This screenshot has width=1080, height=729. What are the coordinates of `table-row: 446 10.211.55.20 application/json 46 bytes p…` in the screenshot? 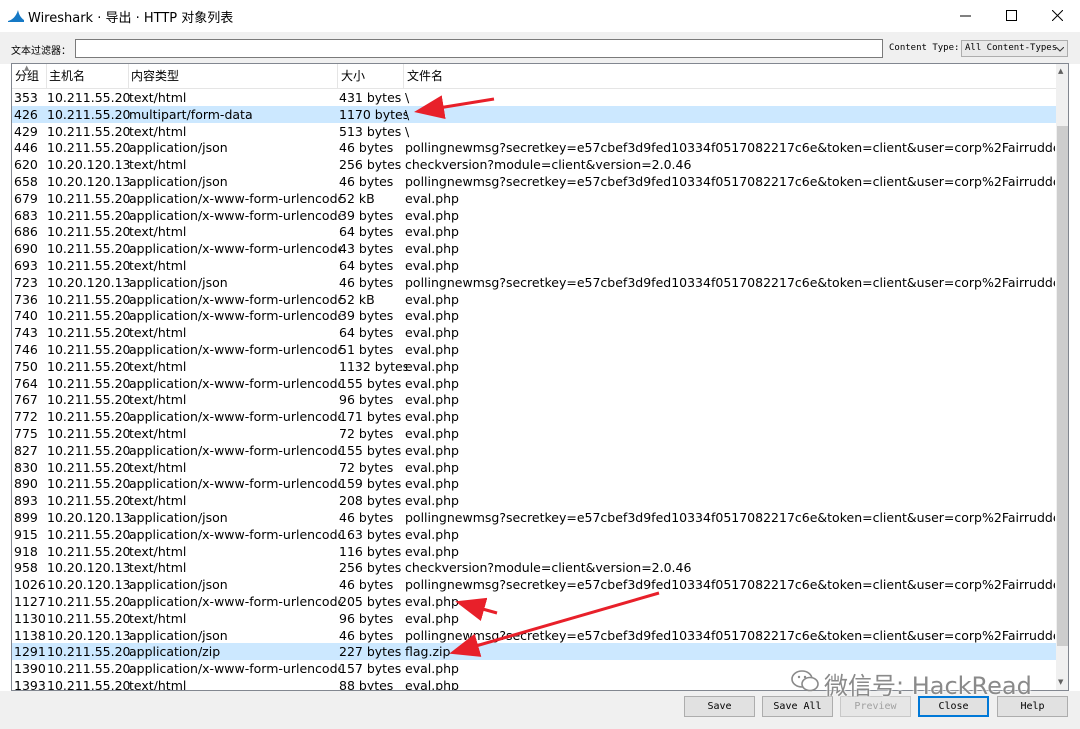 It's located at (534, 147).